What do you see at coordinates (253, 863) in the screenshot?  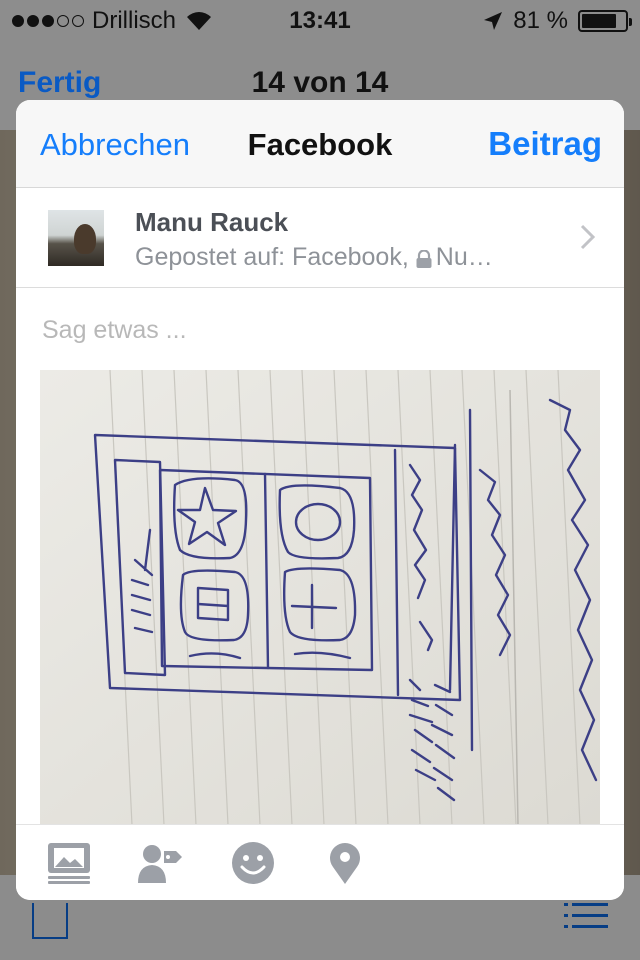 I see `feeling-icon` at bounding box center [253, 863].